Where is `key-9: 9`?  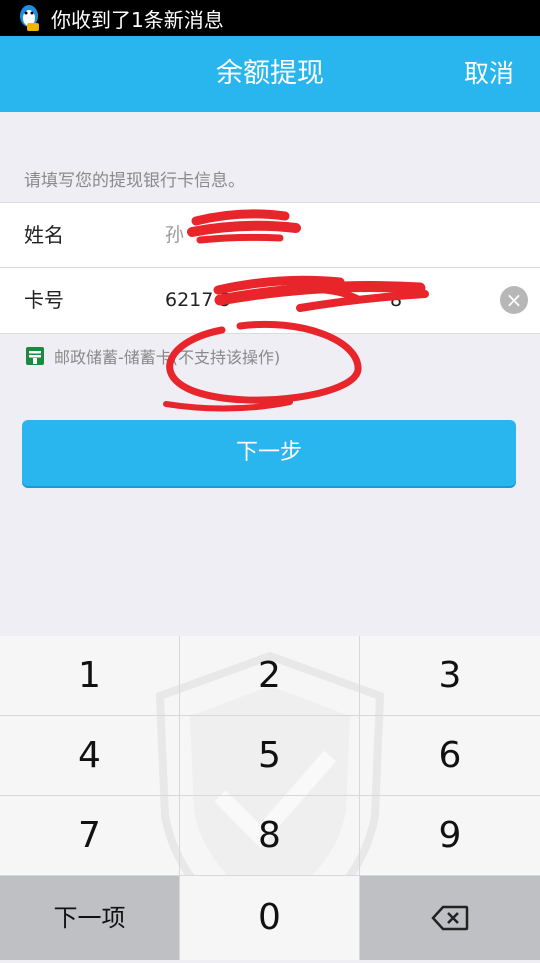
key-9: 9 is located at coordinates (450, 836).